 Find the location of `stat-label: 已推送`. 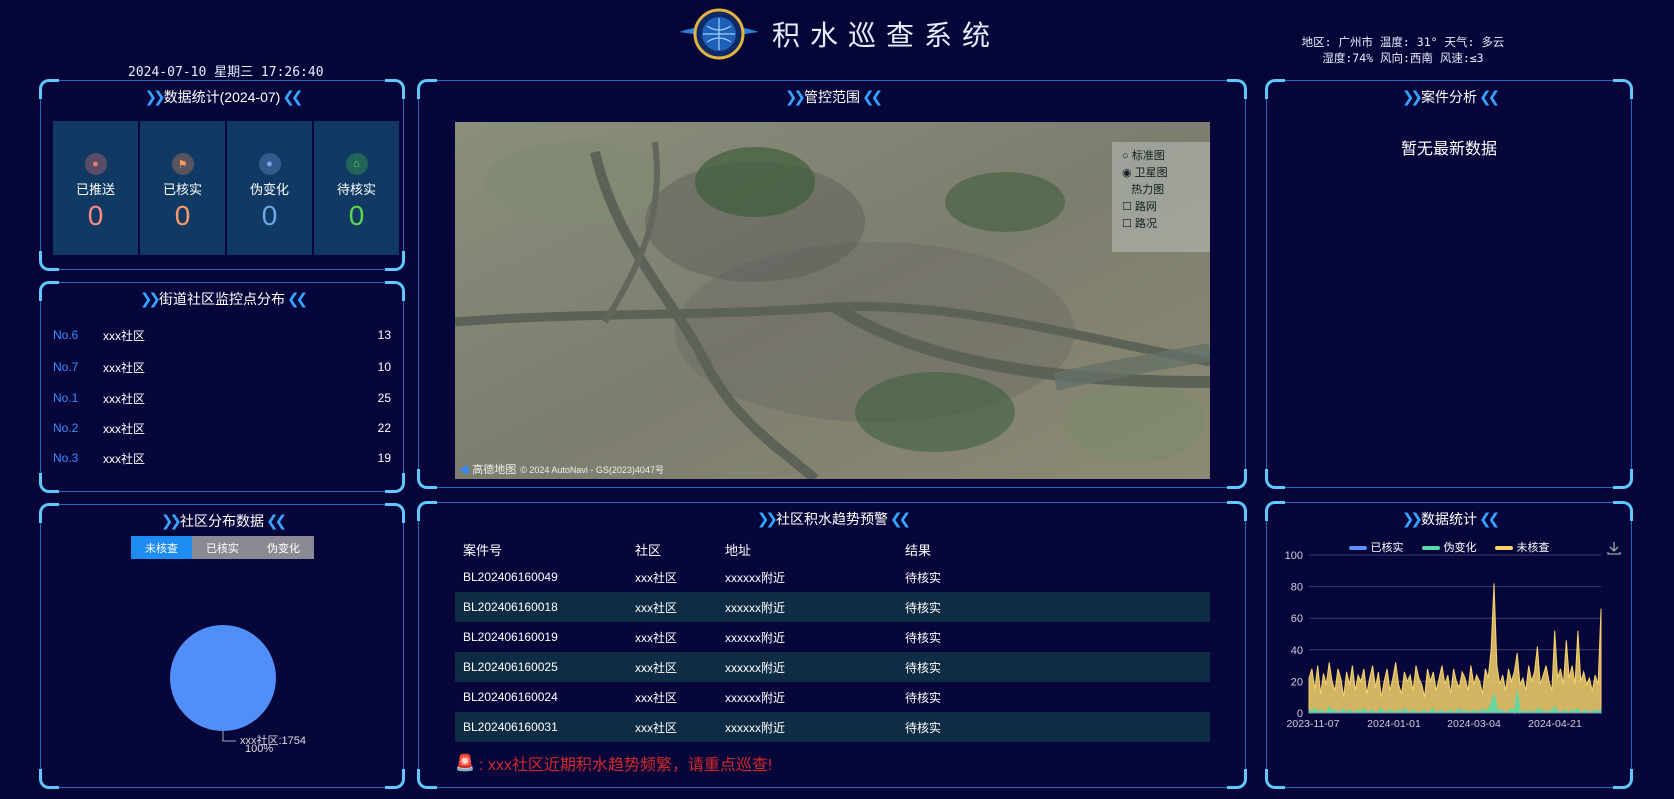

stat-label: 已推送 is located at coordinates (95, 189).